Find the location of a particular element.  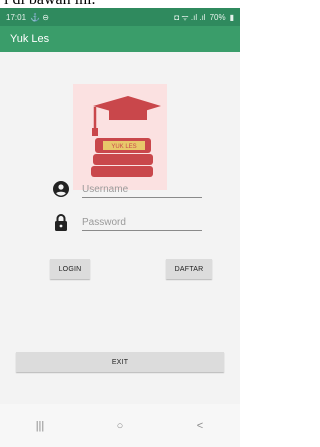

caption-text: i di bawah ini. is located at coordinates (50, 4).